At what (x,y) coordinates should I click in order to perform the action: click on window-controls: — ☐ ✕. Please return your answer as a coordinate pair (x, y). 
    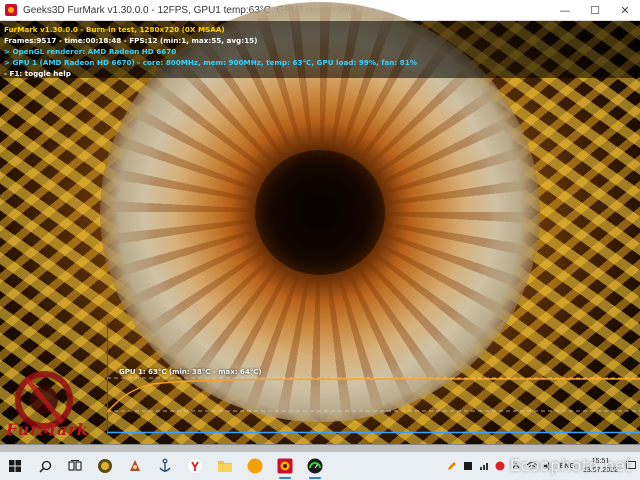
    Looking at the image, I should click on (595, 10).